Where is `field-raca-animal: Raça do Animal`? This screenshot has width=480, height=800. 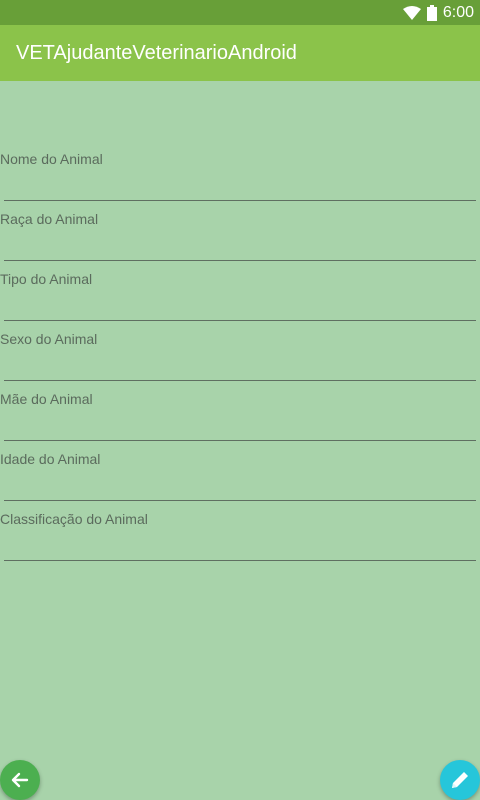 field-raca-animal: Raça do Animal is located at coordinates (240, 241).